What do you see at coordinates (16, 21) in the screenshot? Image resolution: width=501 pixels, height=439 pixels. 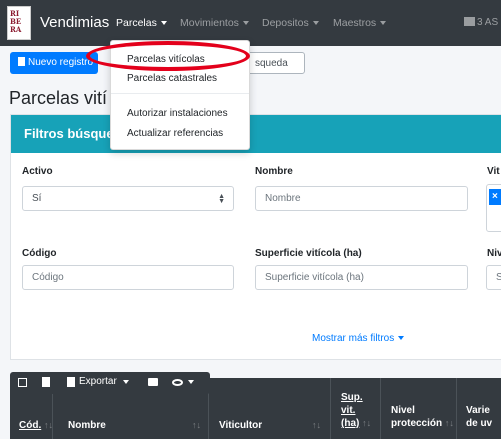 I see `logo-line: BE` at bounding box center [16, 21].